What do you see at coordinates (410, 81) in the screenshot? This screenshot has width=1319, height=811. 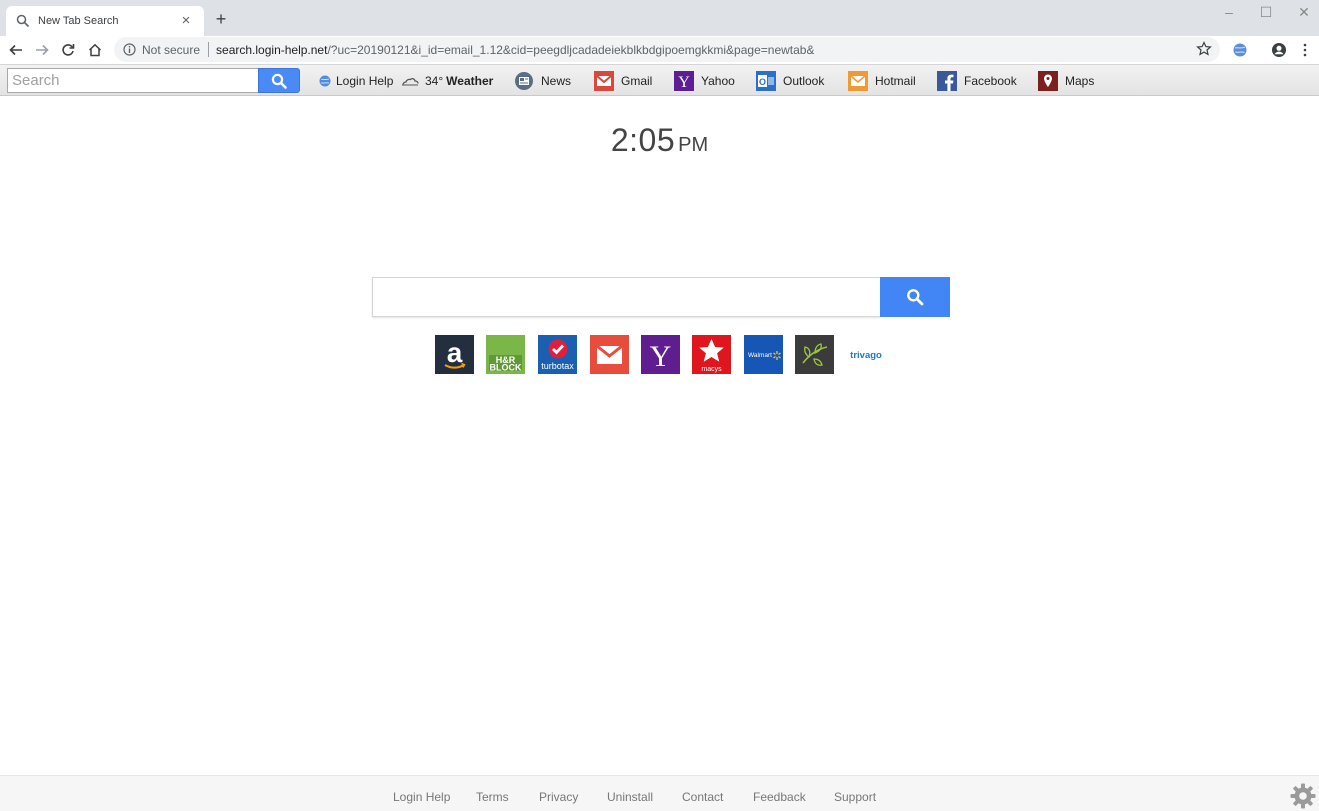 I see `cloud-icon` at bounding box center [410, 81].